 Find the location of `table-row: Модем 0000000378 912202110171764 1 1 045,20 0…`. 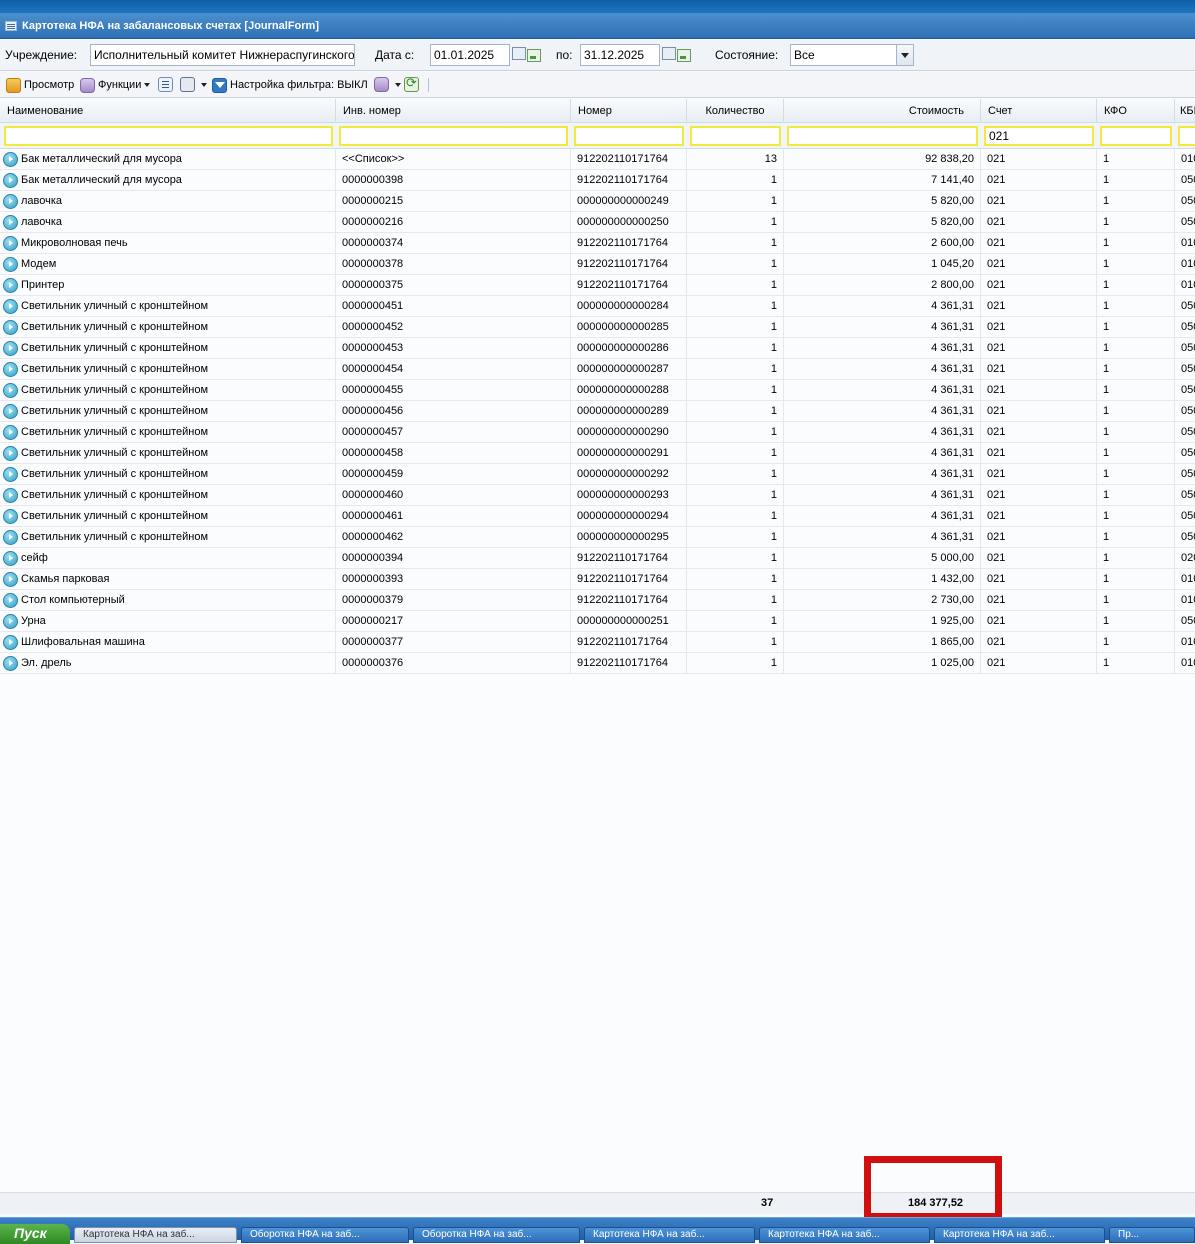

table-row: Модем 0000000378 912202110171764 1 1 045,20 0… is located at coordinates (597, 264).